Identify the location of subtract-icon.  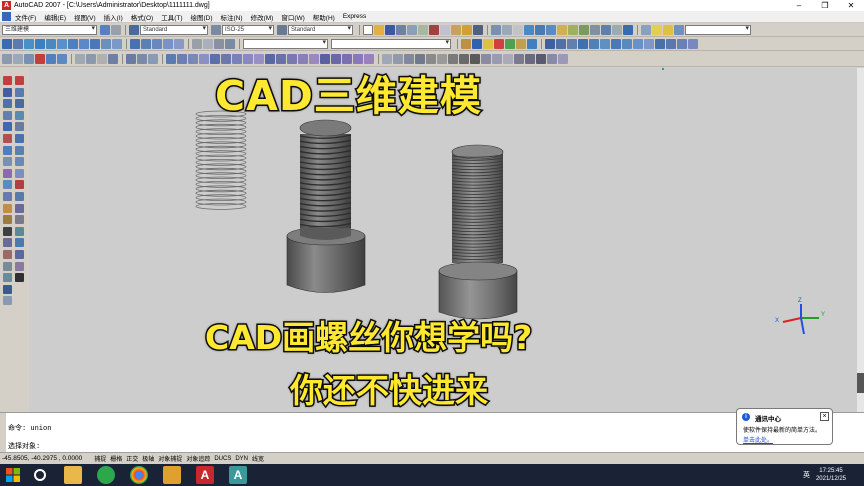
(142, 59).